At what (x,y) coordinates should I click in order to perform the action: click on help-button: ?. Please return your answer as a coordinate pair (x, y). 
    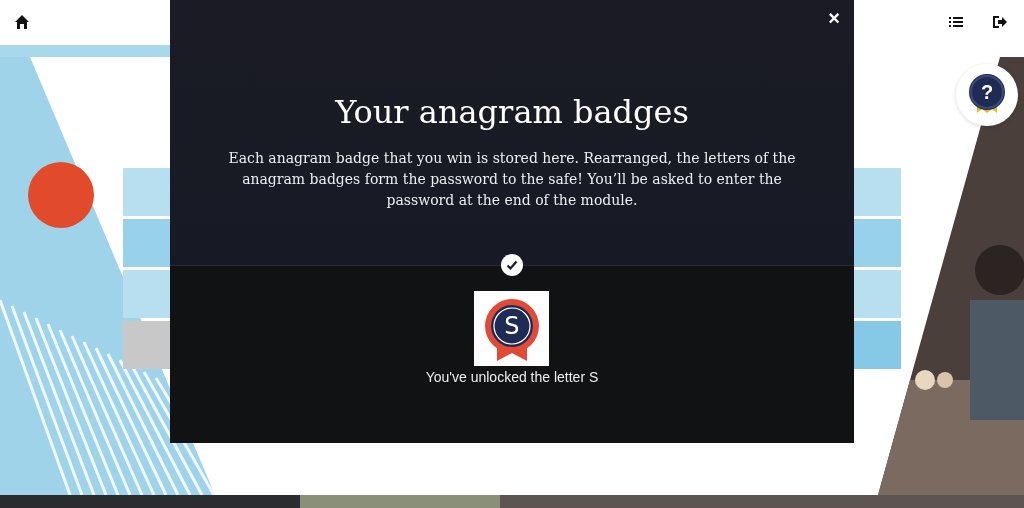
    Looking at the image, I should click on (987, 95).